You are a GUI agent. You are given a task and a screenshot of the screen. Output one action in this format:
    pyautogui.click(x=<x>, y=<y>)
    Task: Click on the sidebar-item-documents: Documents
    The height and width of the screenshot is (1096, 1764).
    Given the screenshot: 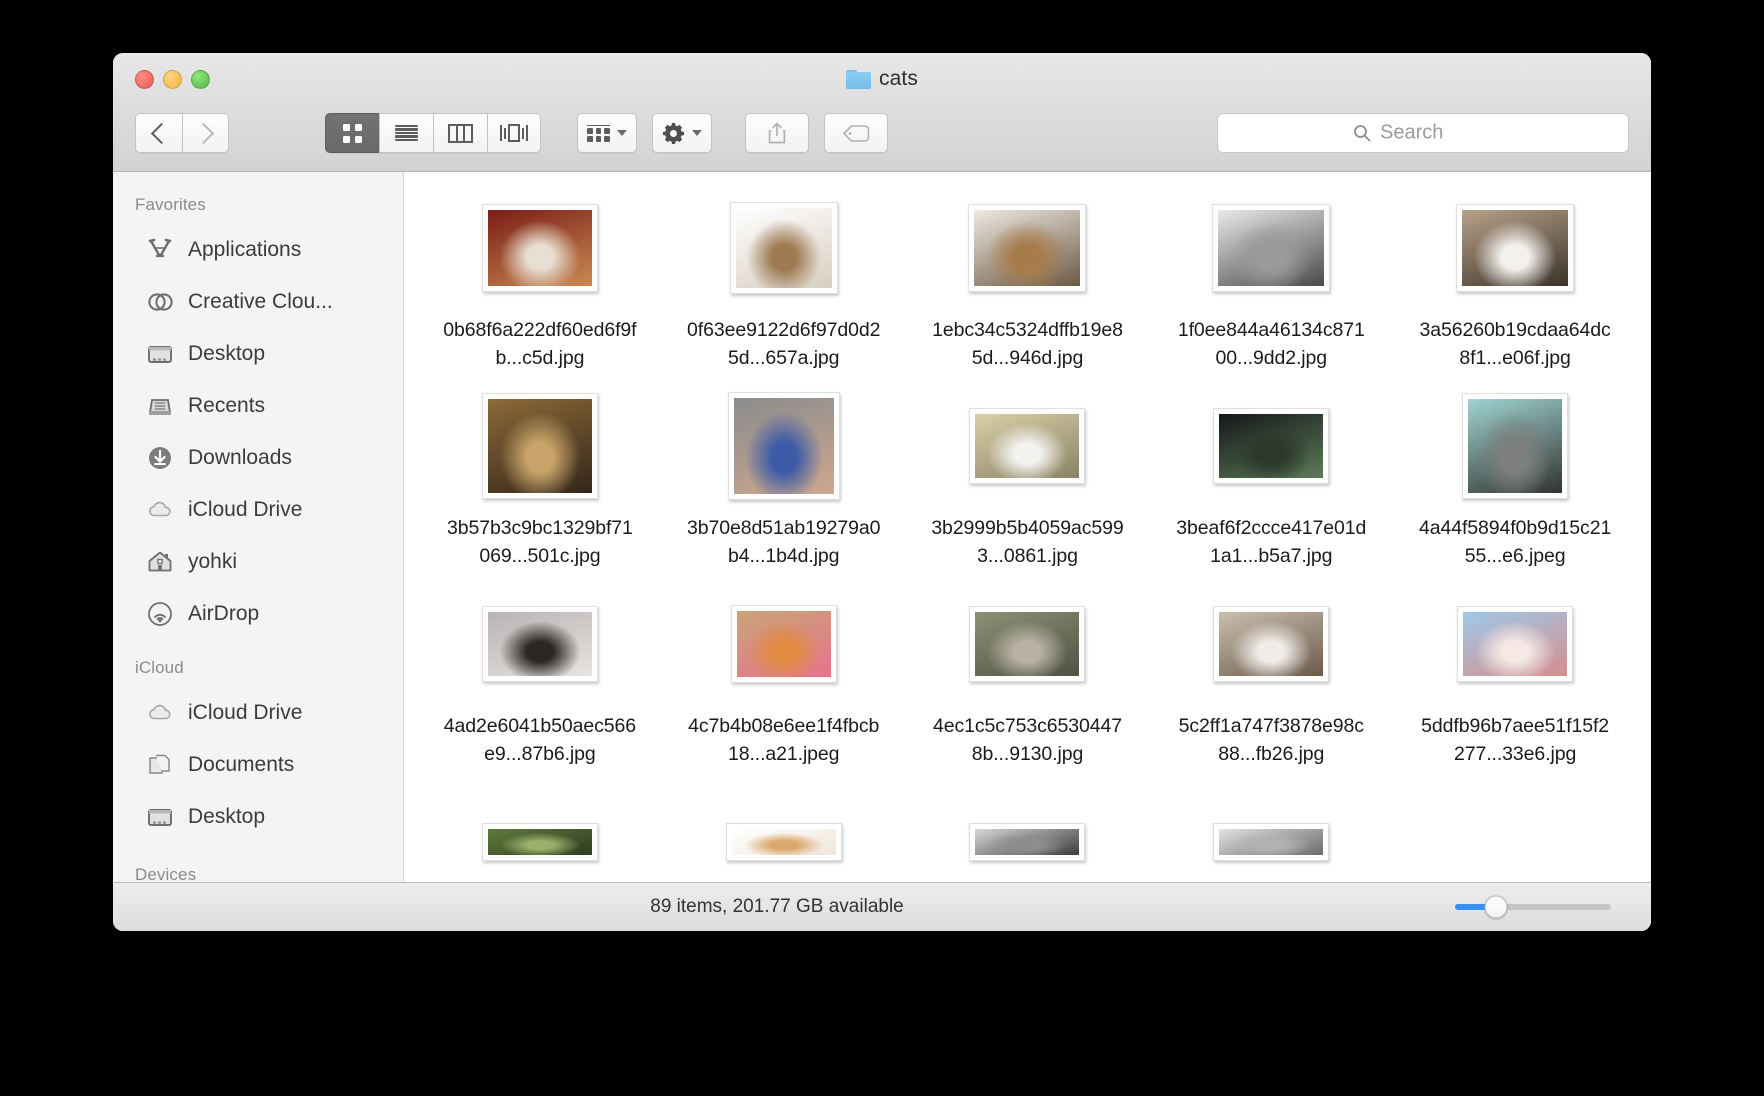 What is the action you would take?
    pyautogui.click(x=258, y=765)
    